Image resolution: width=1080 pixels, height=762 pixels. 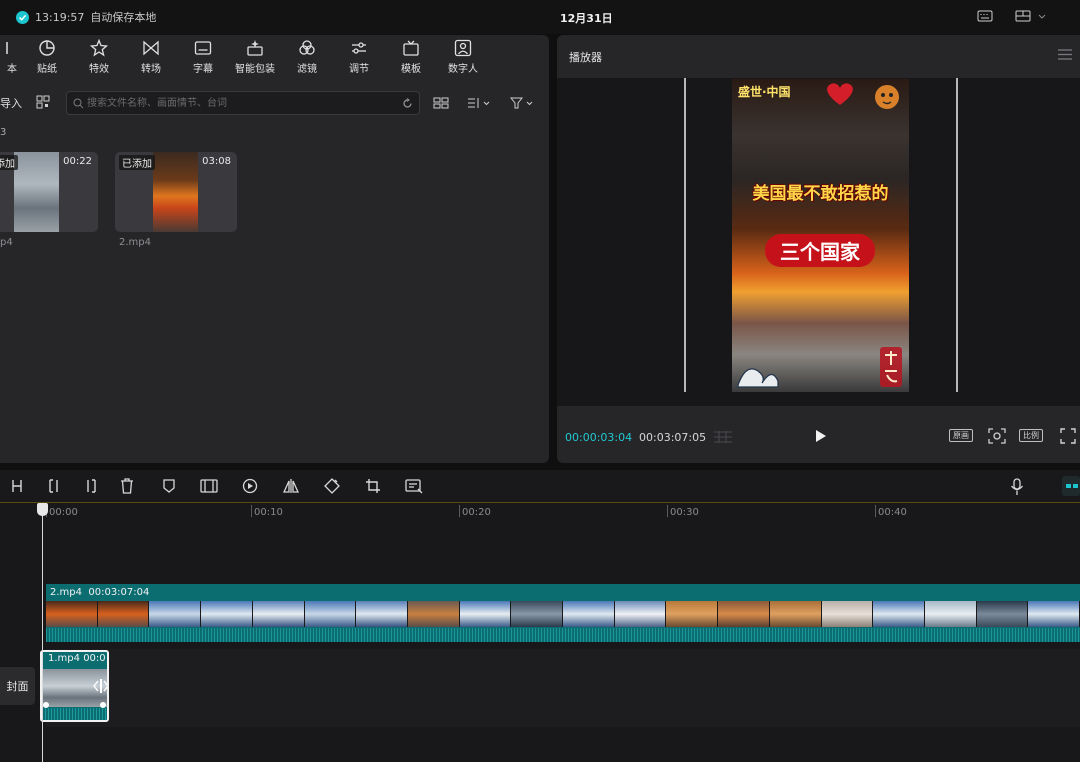 I want to click on toolbar-label: 调节, so click(x=359, y=69).